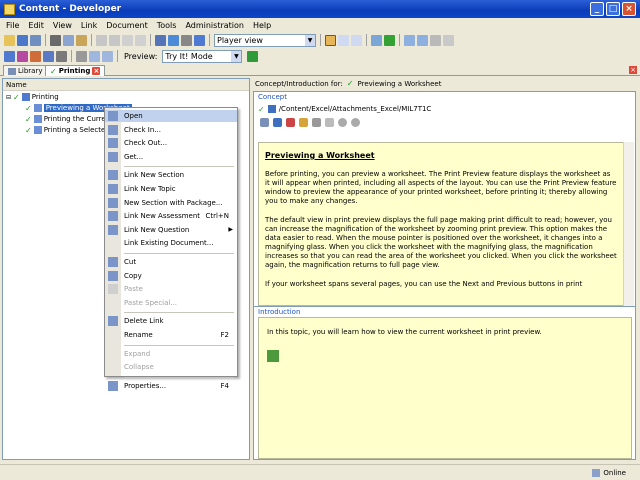 The height and width of the screenshot is (480, 640). What do you see at coordinates (48, 56) in the screenshot?
I see `assessment-icon` at bounding box center [48, 56].